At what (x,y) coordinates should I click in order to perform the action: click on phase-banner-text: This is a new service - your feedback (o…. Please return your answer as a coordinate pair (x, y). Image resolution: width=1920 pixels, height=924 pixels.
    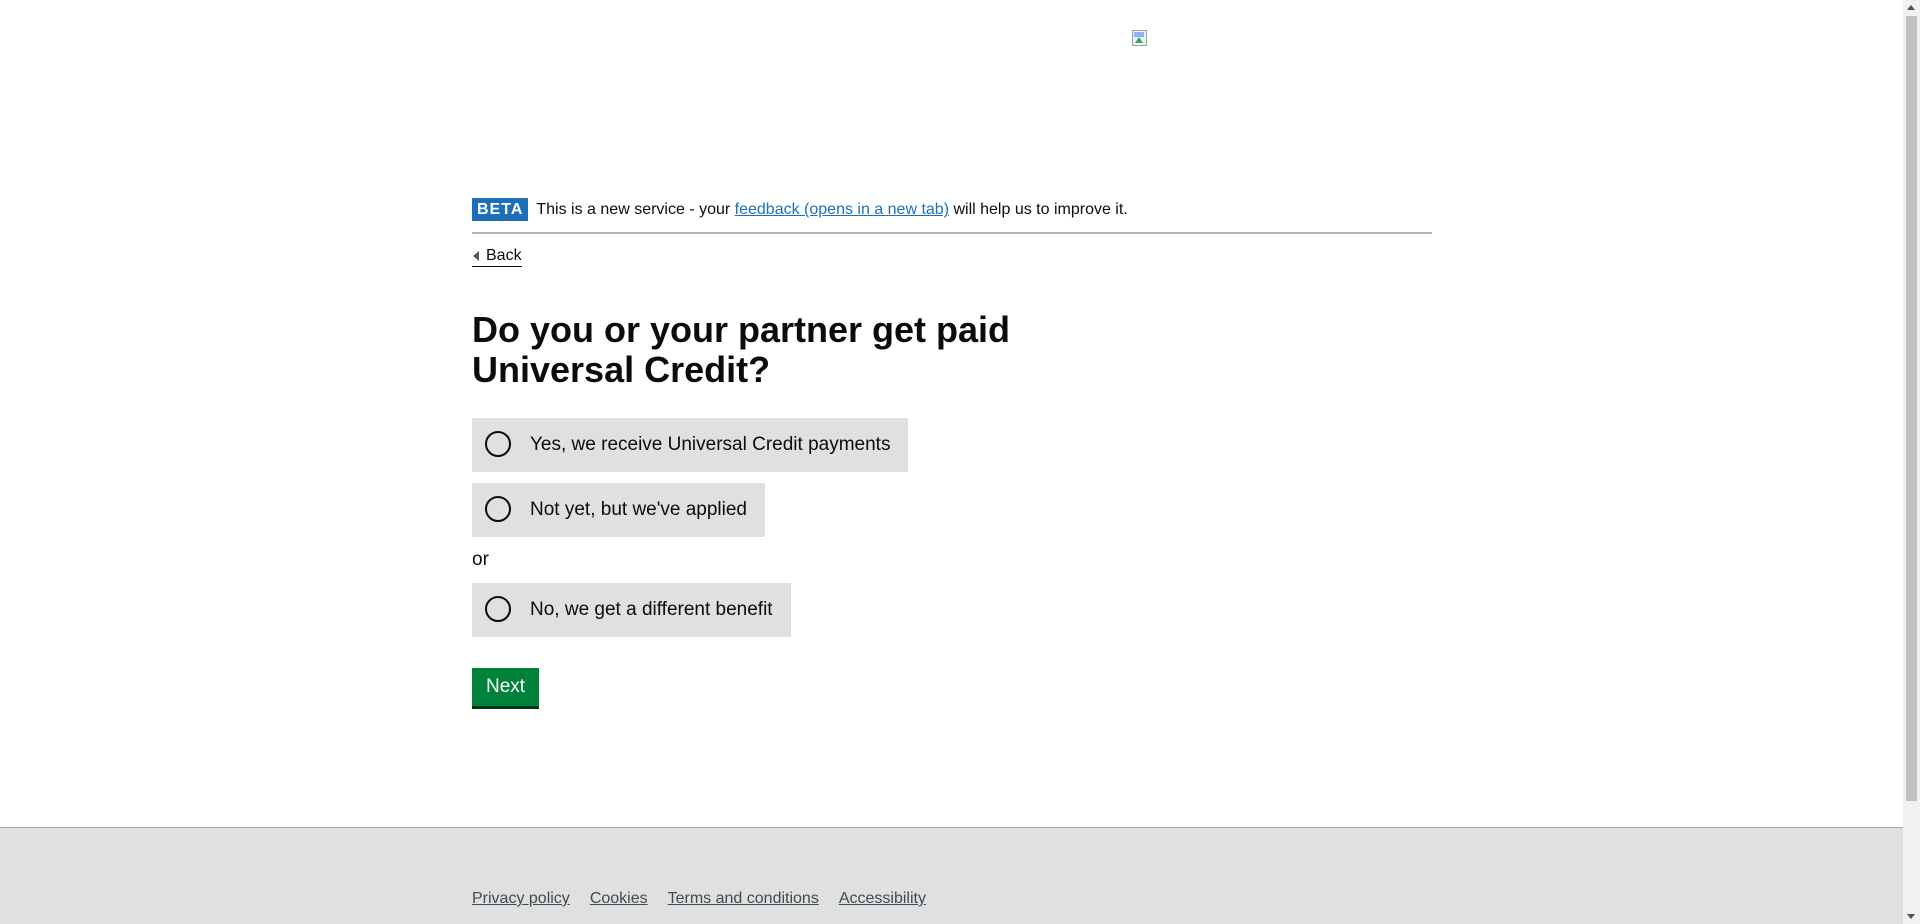
    Looking at the image, I should click on (831, 210).